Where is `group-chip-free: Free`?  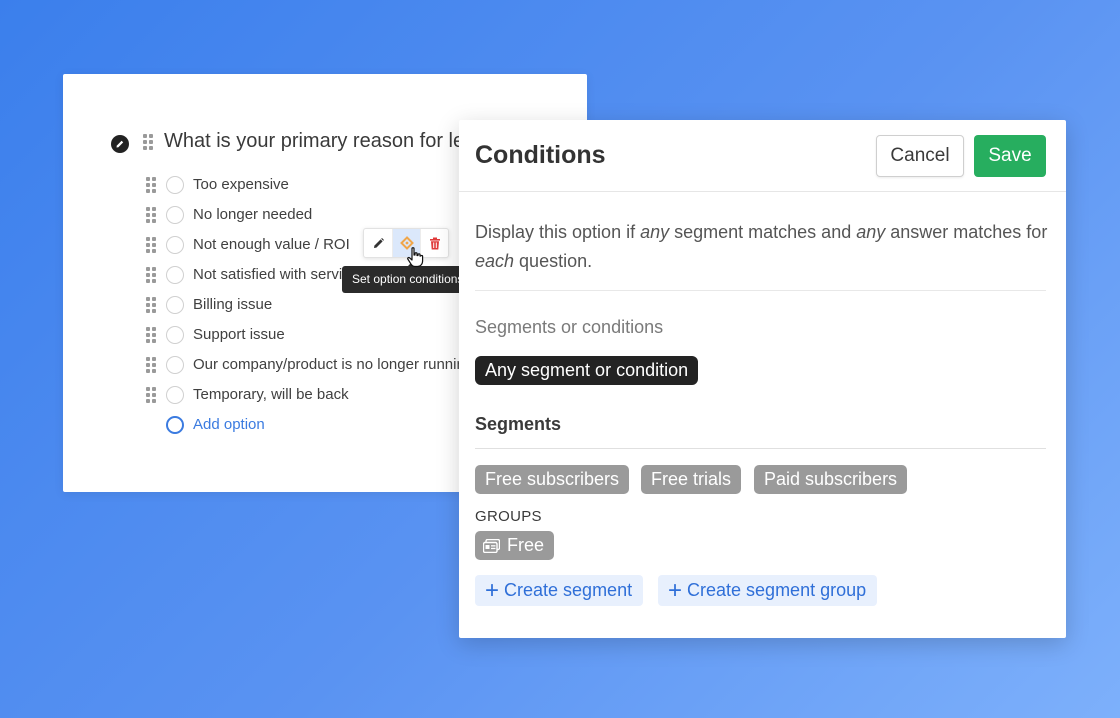
group-chip-free: Free is located at coordinates (515, 545).